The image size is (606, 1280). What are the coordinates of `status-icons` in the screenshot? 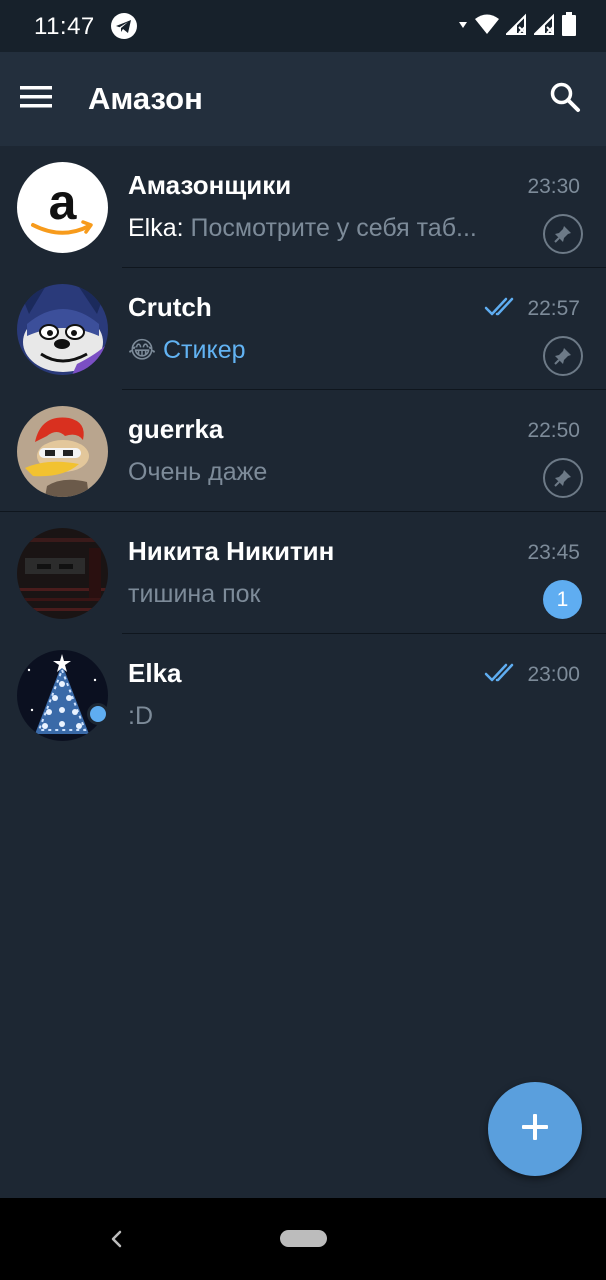 It's located at (517, 26).